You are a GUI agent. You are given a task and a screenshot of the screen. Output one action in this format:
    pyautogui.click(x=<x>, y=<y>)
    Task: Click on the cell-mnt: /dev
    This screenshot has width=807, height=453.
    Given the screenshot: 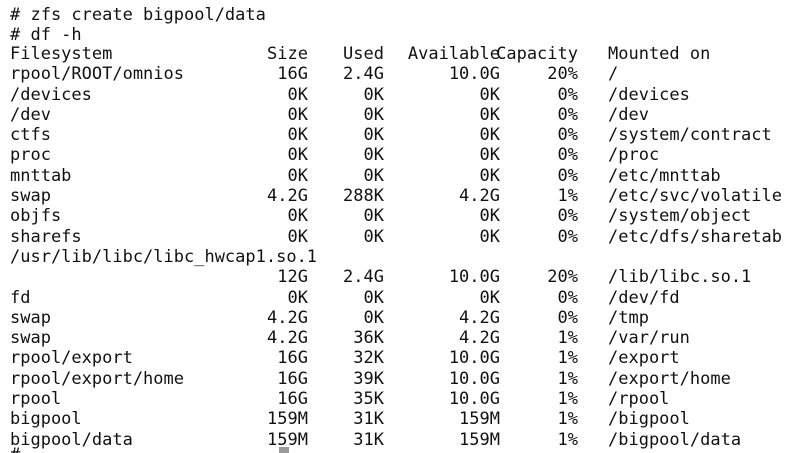 What is the action you would take?
    pyautogui.click(x=628, y=114)
    